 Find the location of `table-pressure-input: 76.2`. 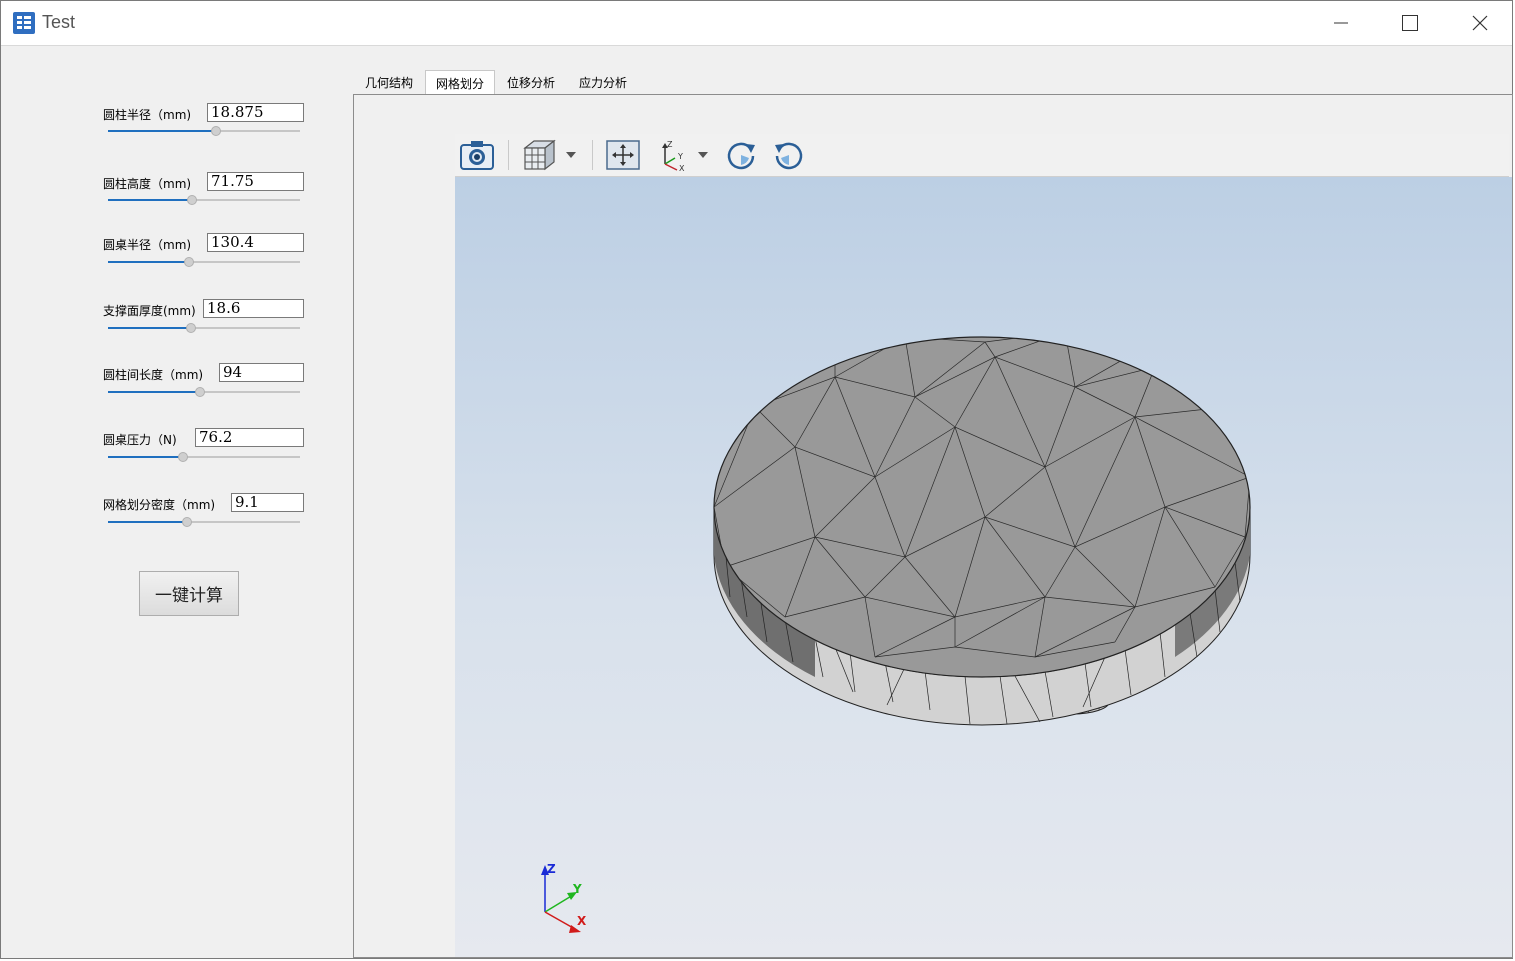

table-pressure-input: 76.2 is located at coordinates (249, 437).